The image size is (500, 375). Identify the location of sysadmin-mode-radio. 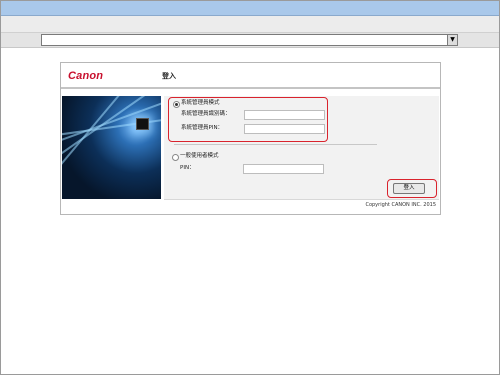
(176, 104).